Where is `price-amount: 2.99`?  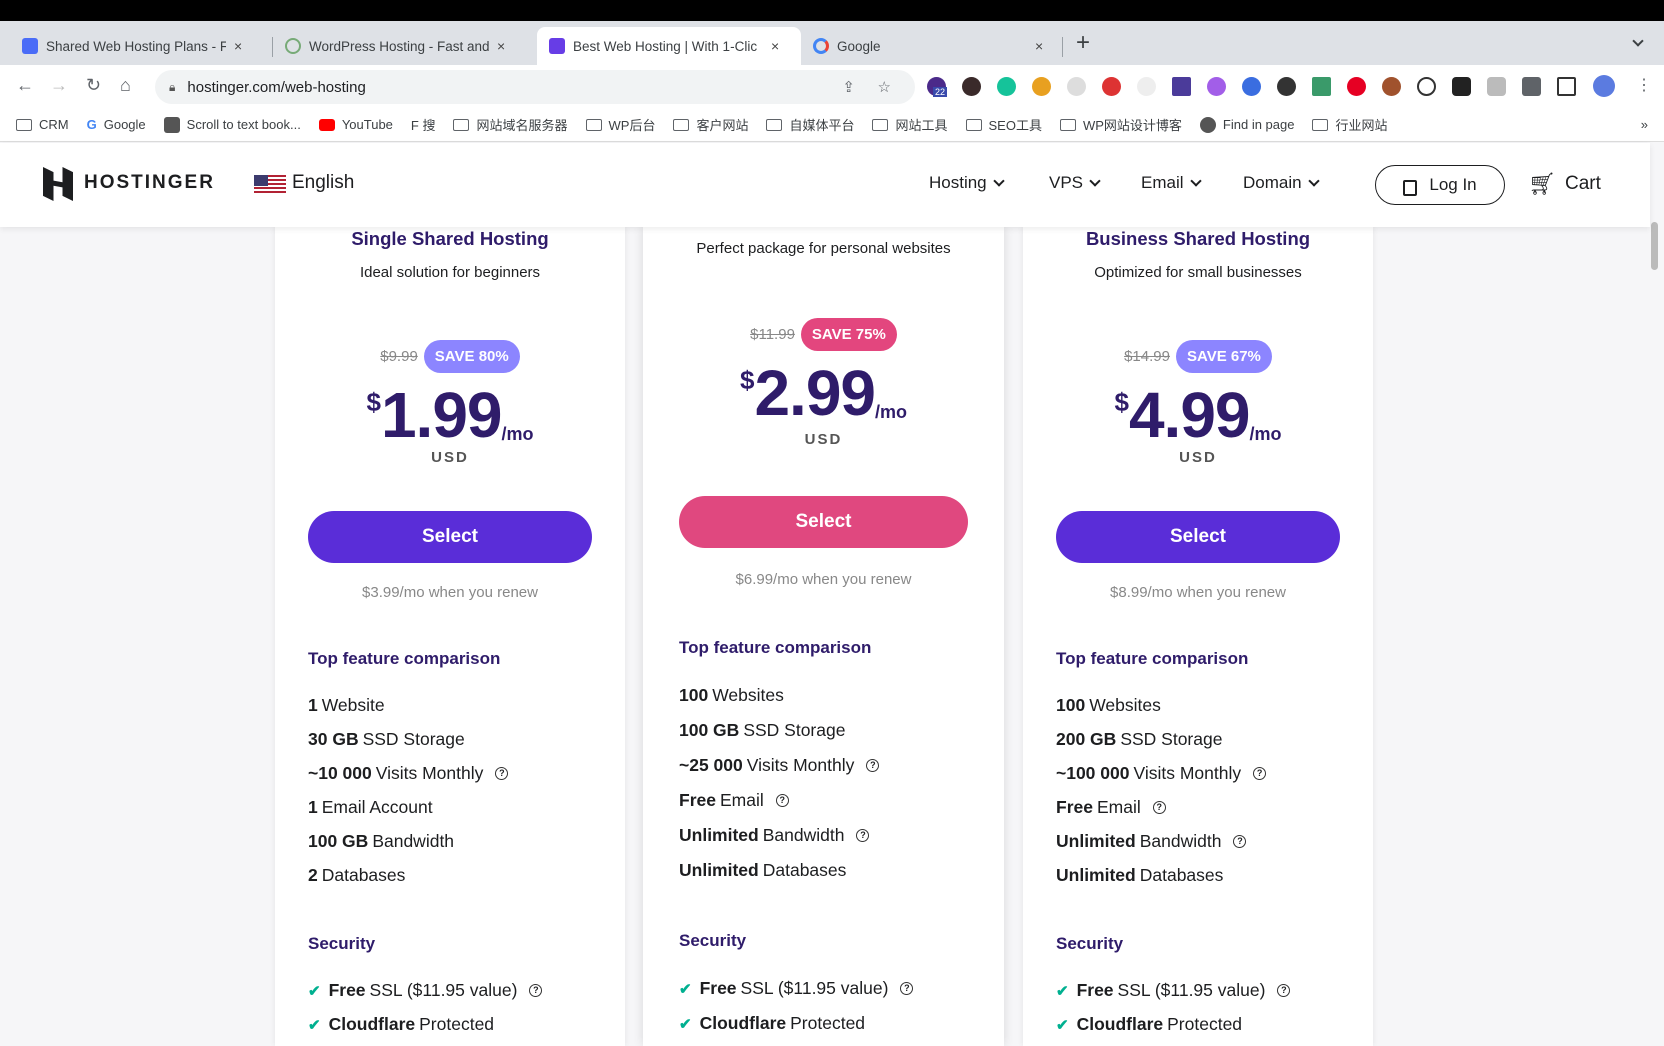 price-amount: 2.99 is located at coordinates (815, 393).